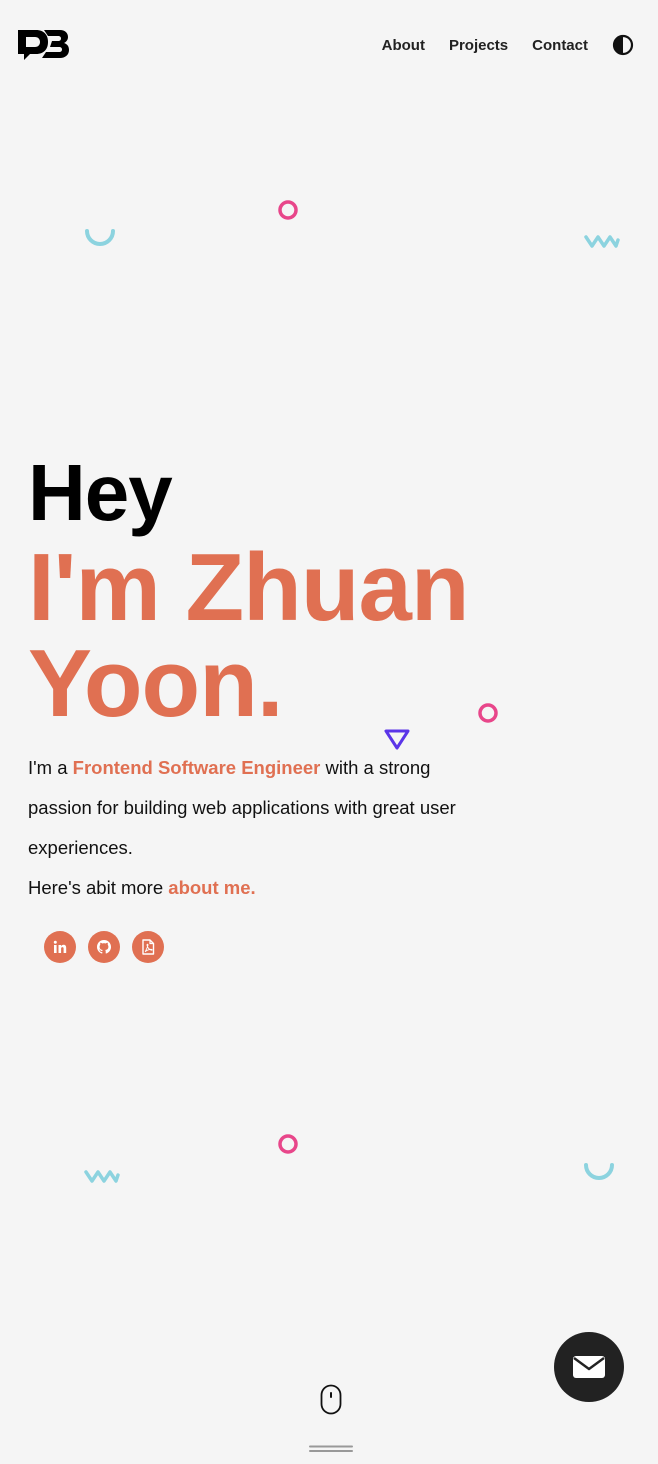 The image size is (658, 1464). I want to click on logo, so click(44, 45).